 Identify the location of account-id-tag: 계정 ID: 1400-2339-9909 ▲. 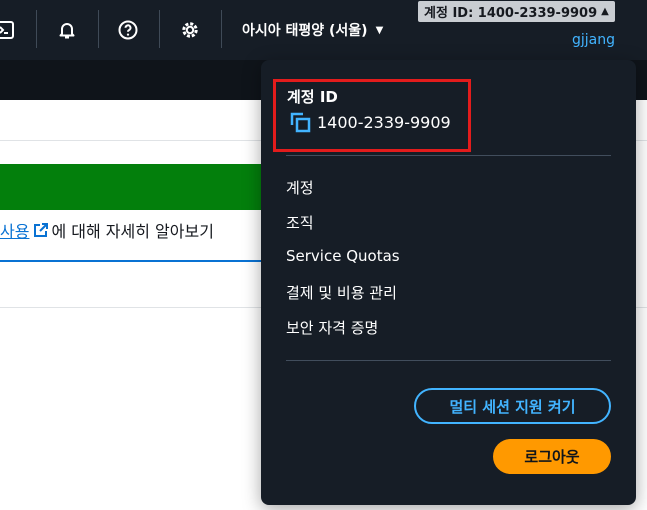
(516, 11).